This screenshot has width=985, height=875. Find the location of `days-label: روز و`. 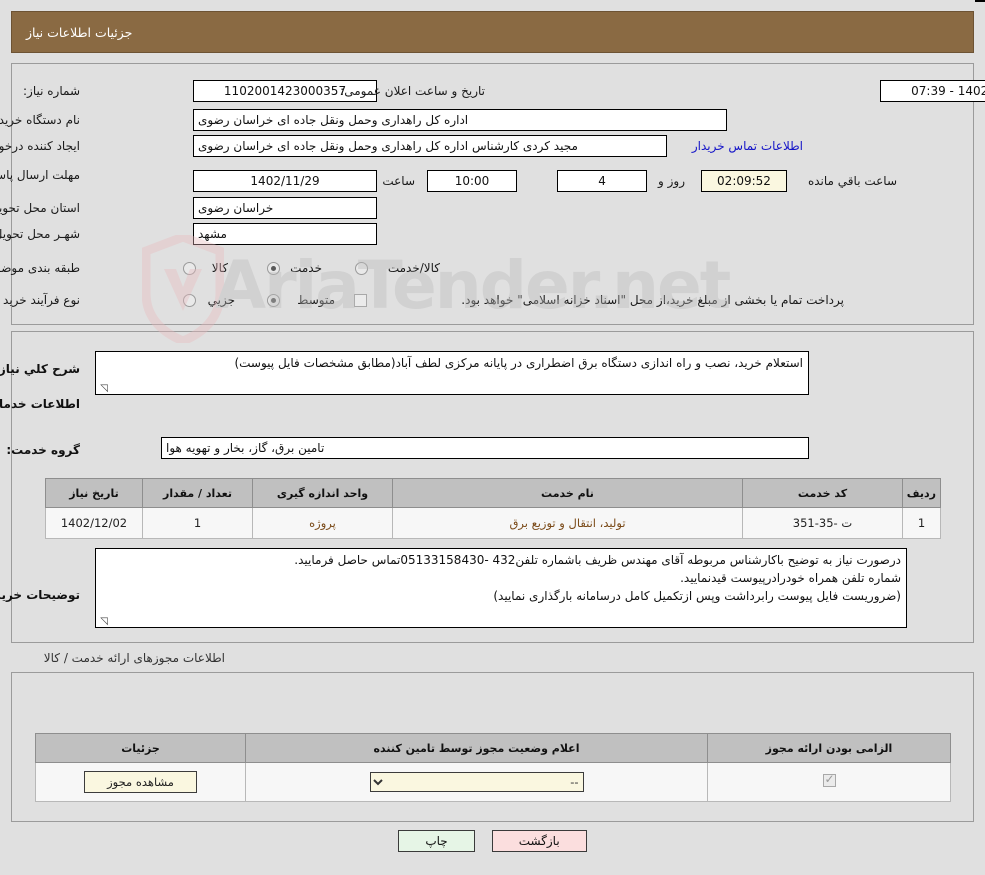

days-label: روز و is located at coordinates (671, 181).